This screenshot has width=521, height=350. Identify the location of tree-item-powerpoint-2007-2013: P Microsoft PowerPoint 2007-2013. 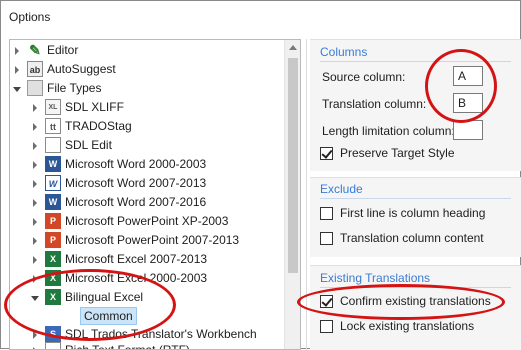
(134, 240).